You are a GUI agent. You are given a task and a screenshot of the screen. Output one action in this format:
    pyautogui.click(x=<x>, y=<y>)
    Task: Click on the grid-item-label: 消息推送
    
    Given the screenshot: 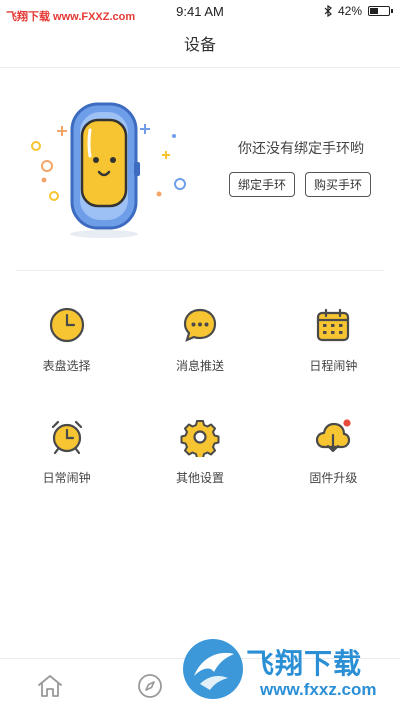 What is the action you would take?
    pyautogui.click(x=199, y=366)
    